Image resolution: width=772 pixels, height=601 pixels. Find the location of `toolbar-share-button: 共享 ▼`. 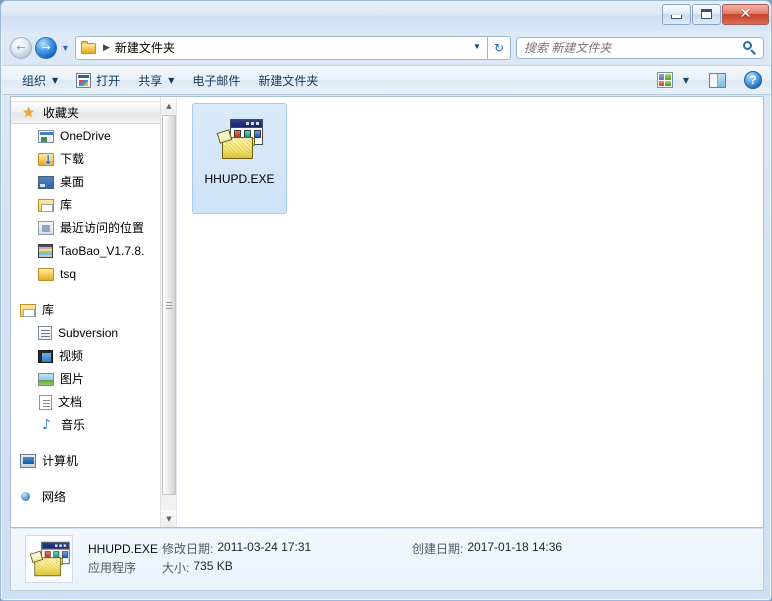

toolbar-share-button: 共享 ▼ is located at coordinates (156, 80).